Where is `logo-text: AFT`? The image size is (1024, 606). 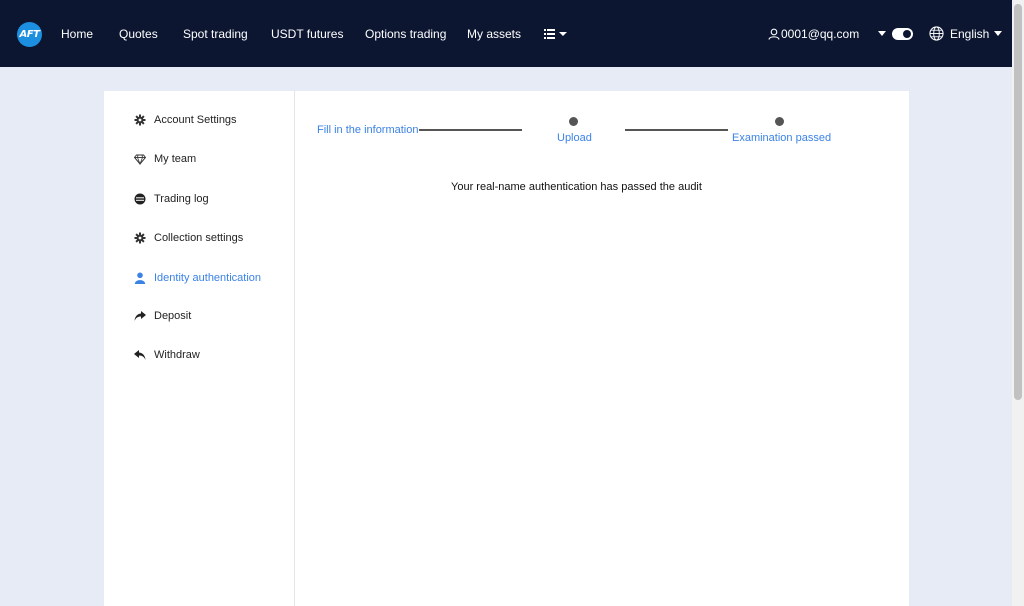
logo-text: AFT is located at coordinates (29, 34).